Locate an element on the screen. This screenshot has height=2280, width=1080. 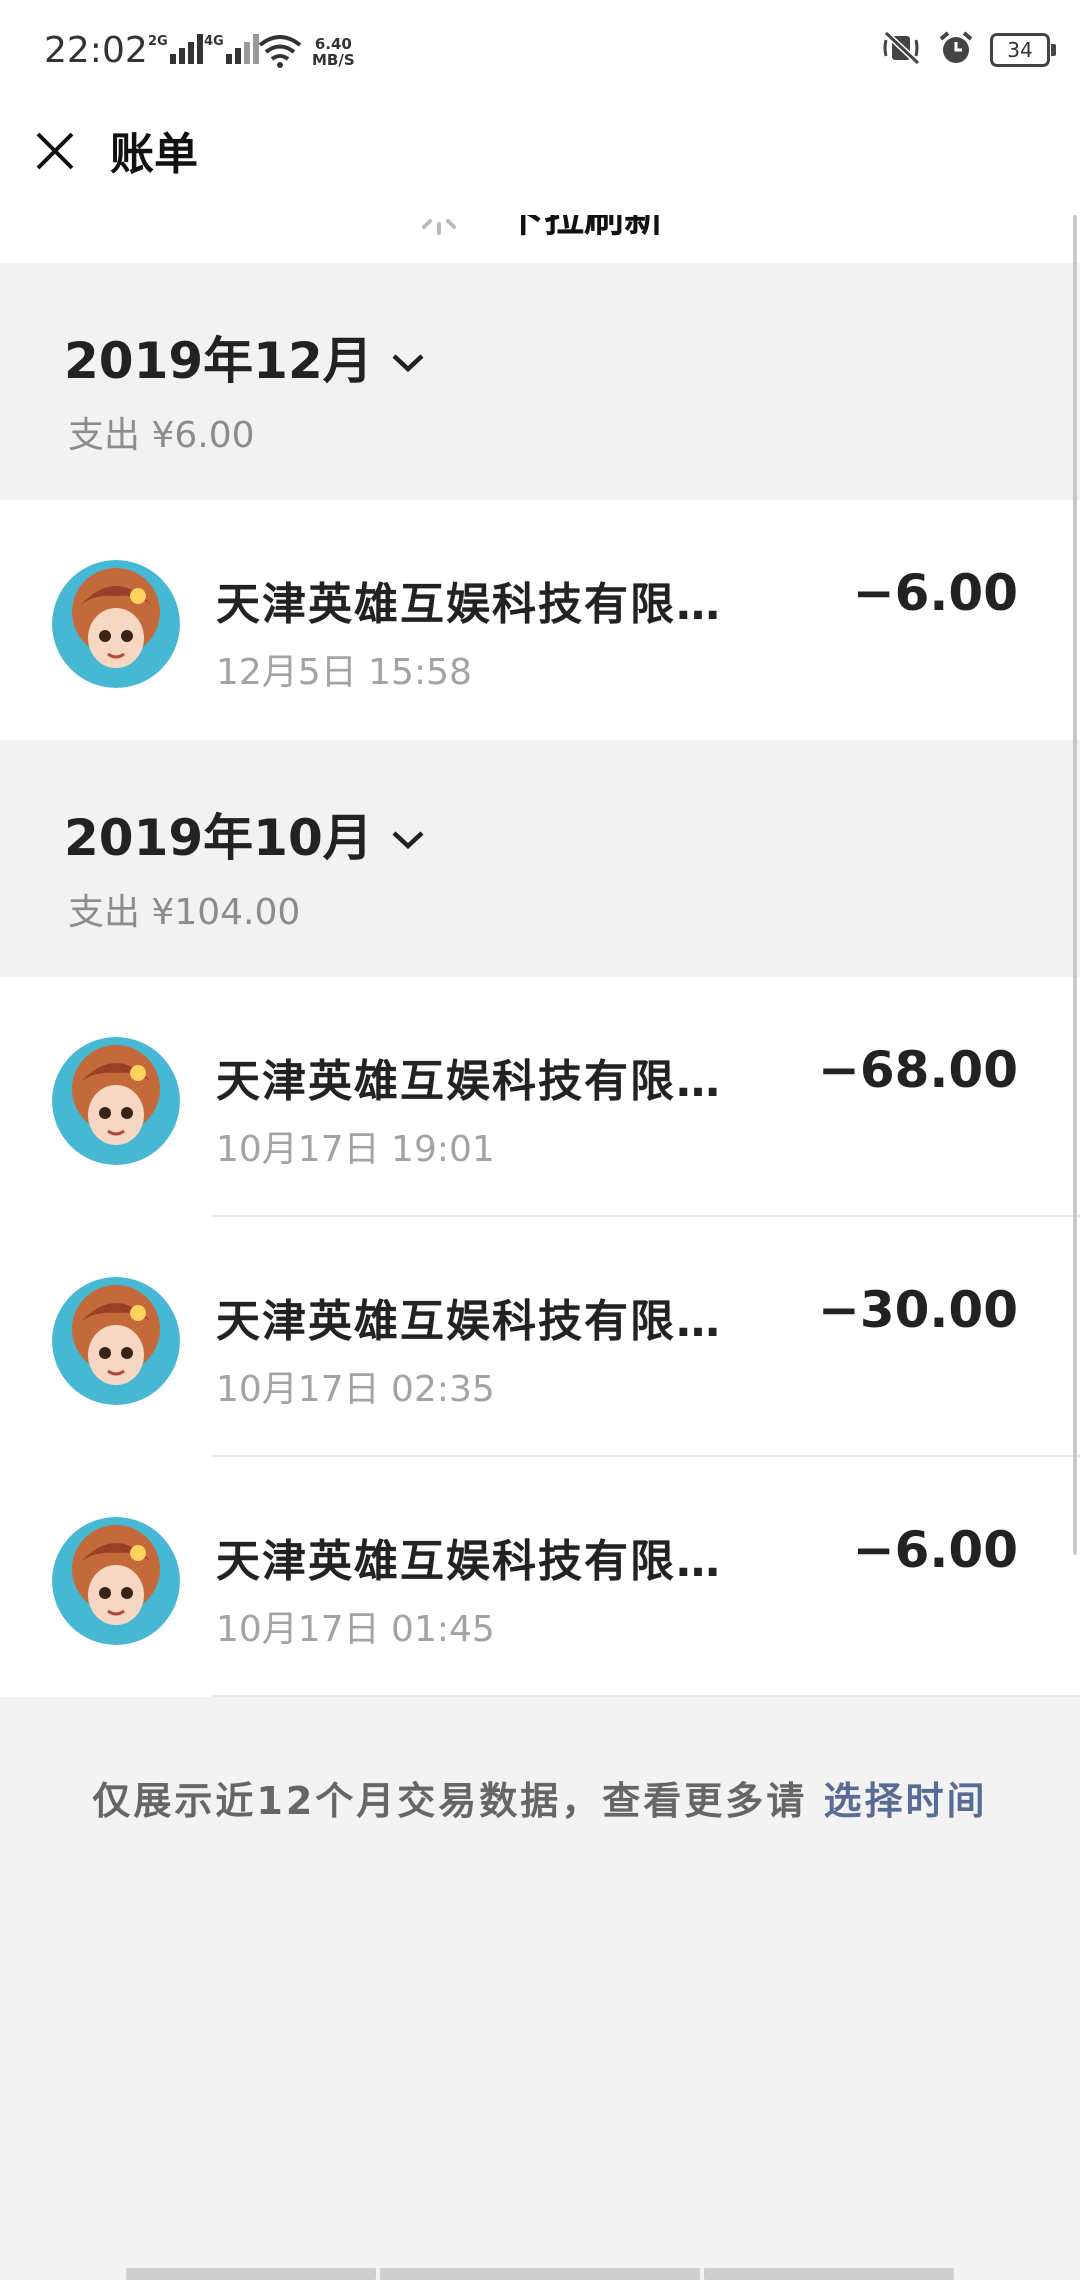
network-speed: 6.40 MB/S is located at coordinates (333, 52).